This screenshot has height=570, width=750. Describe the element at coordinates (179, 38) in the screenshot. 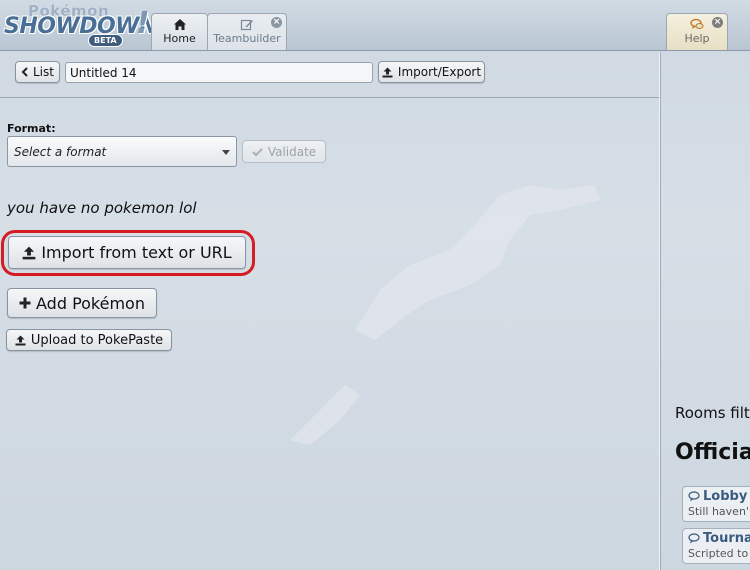

I see `tab-home-label: Home` at that location.